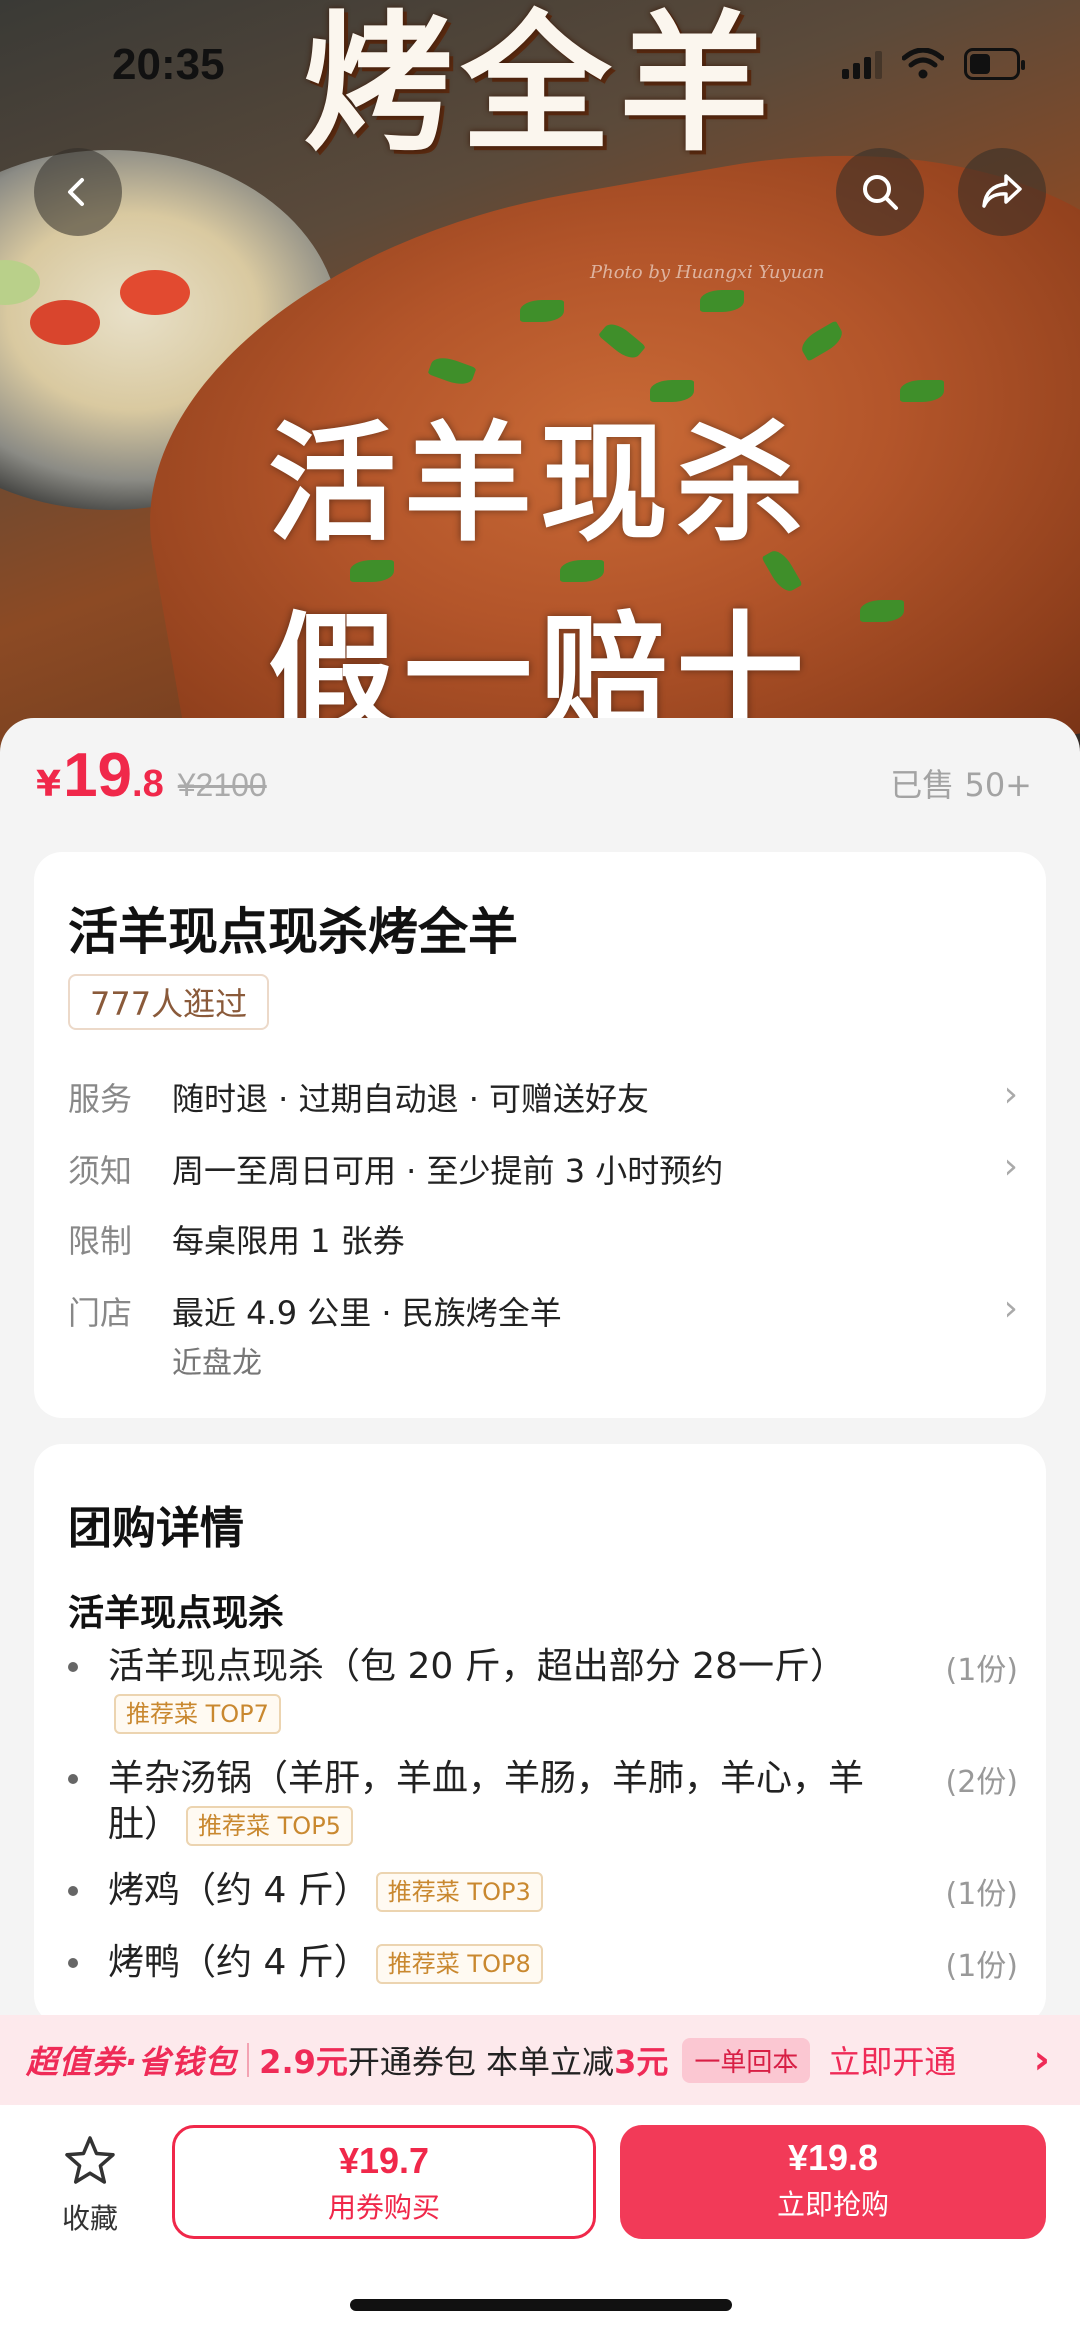 This screenshot has height=2337, width=1080. I want to click on info-label: 须知, so click(100, 1171).